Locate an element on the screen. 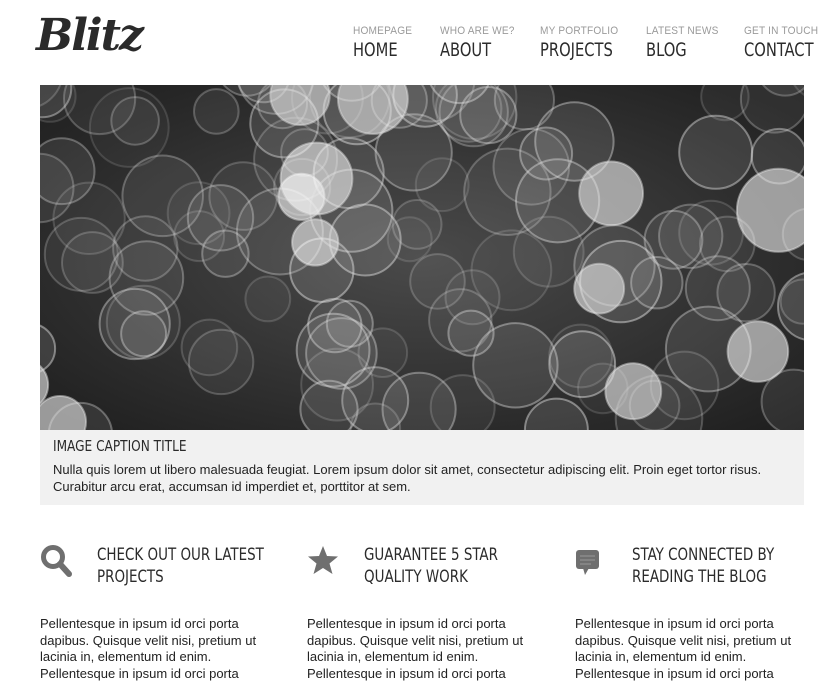 This screenshot has height=682, width=837. nav-item-about: WHO ARE WE? ABOUT is located at coordinates (480, 42).